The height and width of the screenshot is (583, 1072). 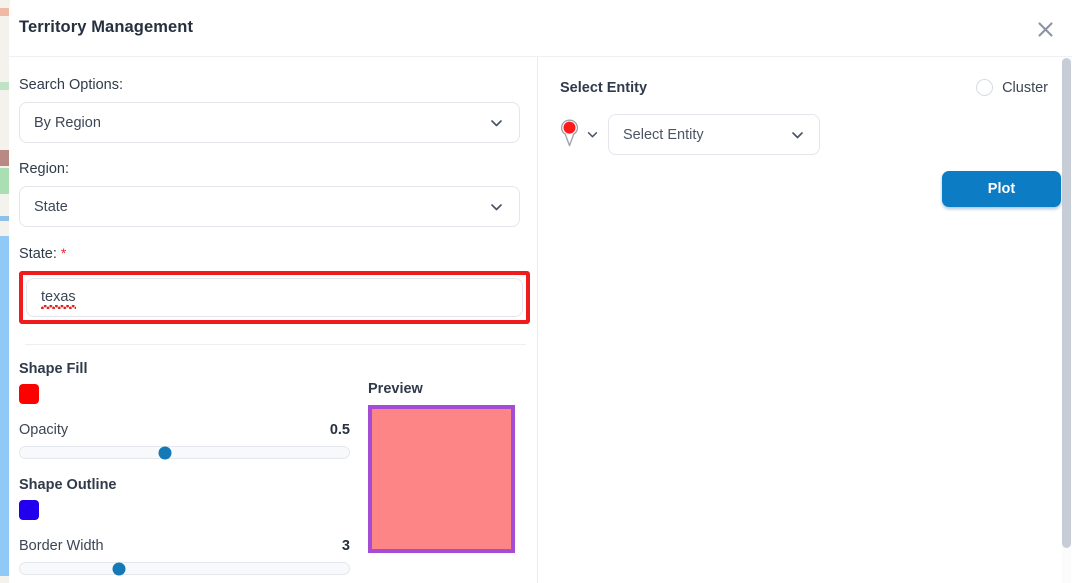 What do you see at coordinates (985, 87) in the screenshot?
I see `radio-icon` at bounding box center [985, 87].